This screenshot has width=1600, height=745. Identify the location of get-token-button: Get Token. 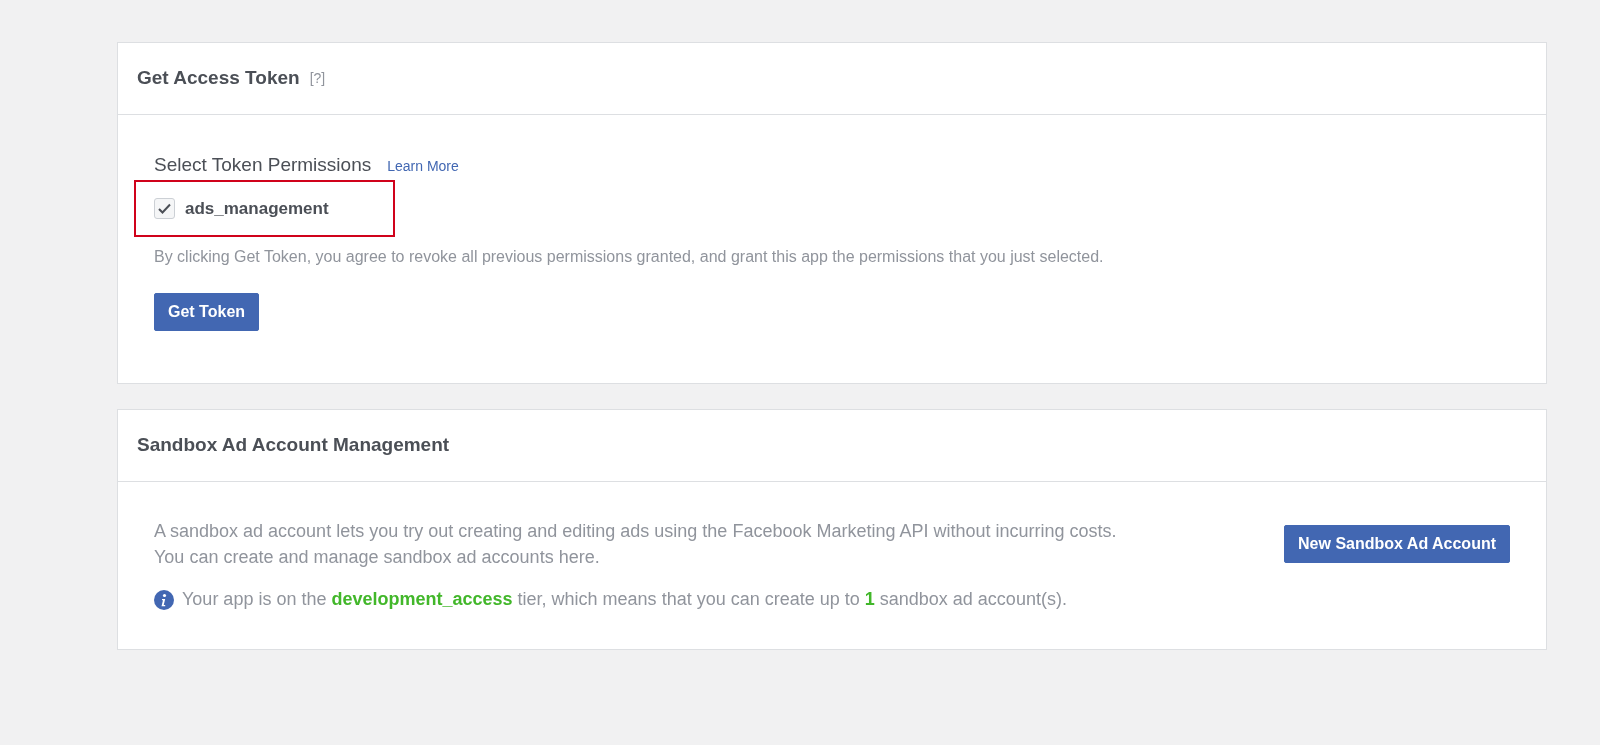
(207, 312).